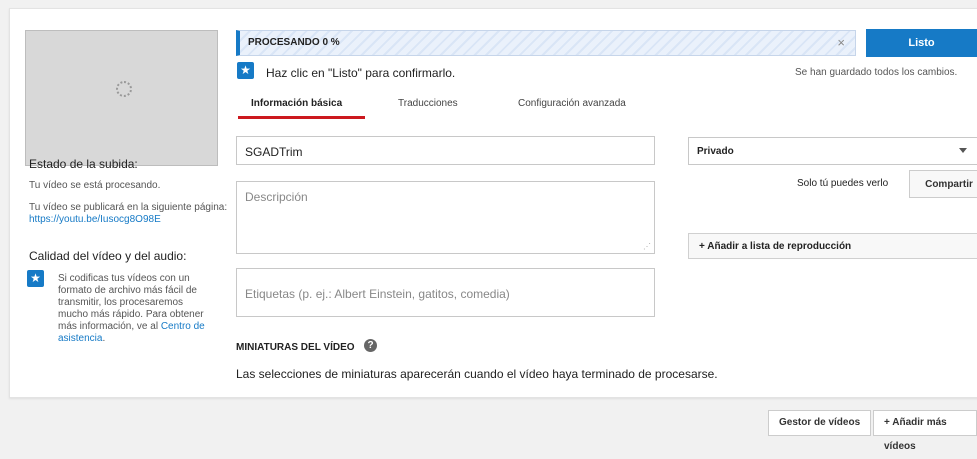 The width and height of the screenshot is (977, 459). I want to click on confirm-message: Haz clic en "Listo" para confirmarlo., so click(361, 73).